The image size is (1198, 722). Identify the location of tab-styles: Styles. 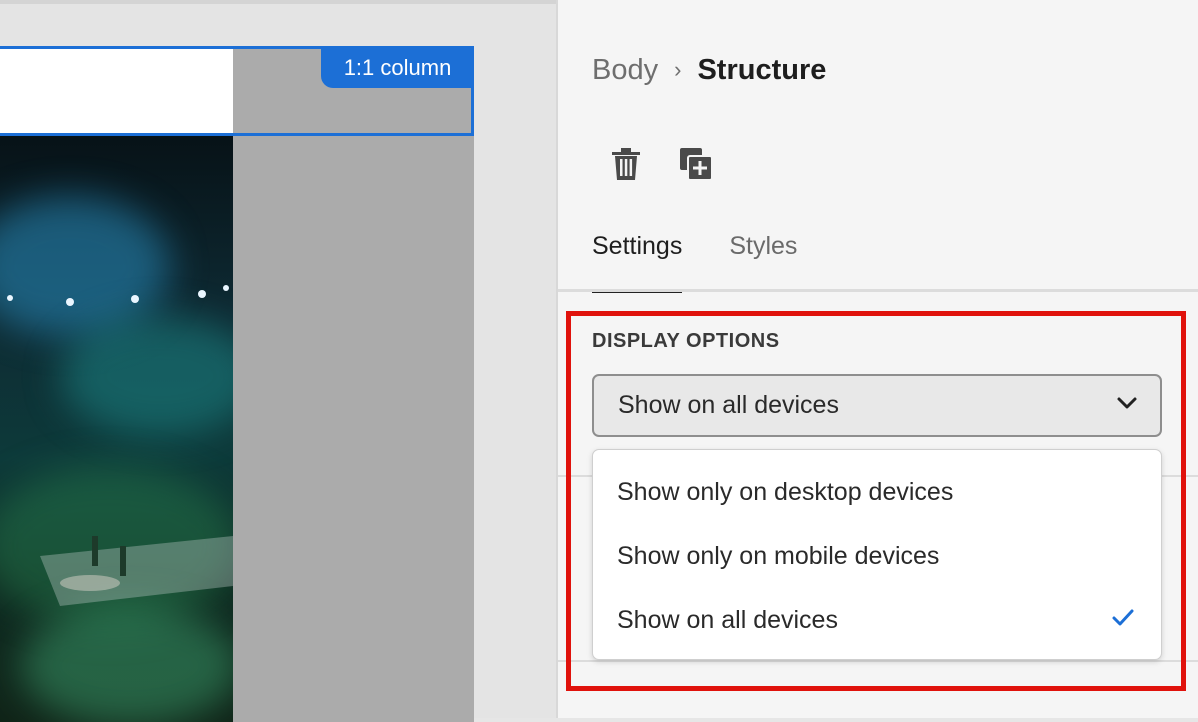
(763, 246).